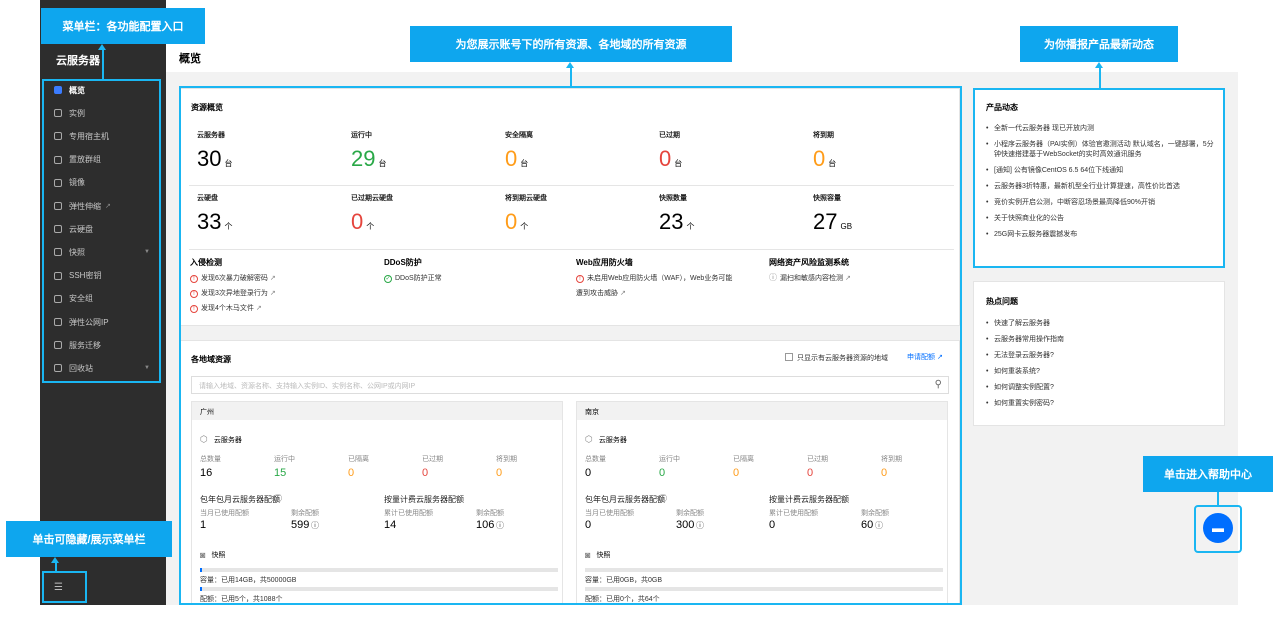 The width and height of the screenshot is (1280, 619). What do you see at coordinates (101, 231) in the screenshot?
I see `menu-highlight-box` at bounding box center [101, 231].